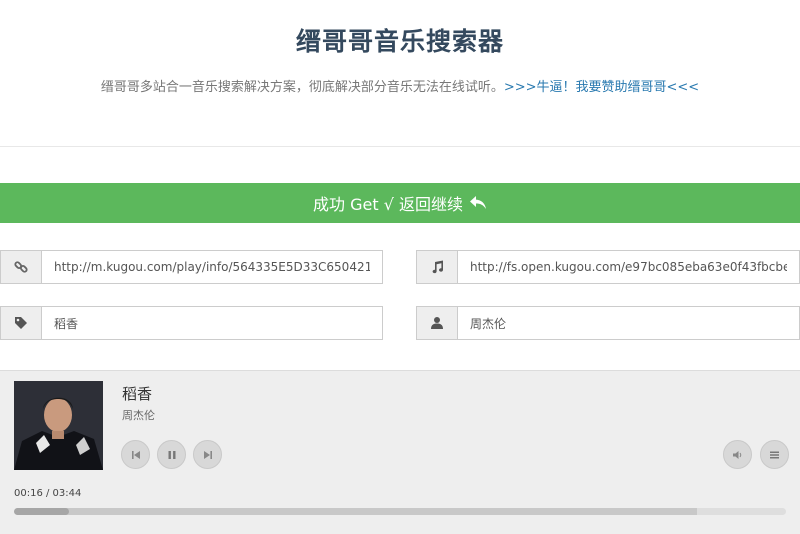  I want to click on reply-icon, so click(477, 202).